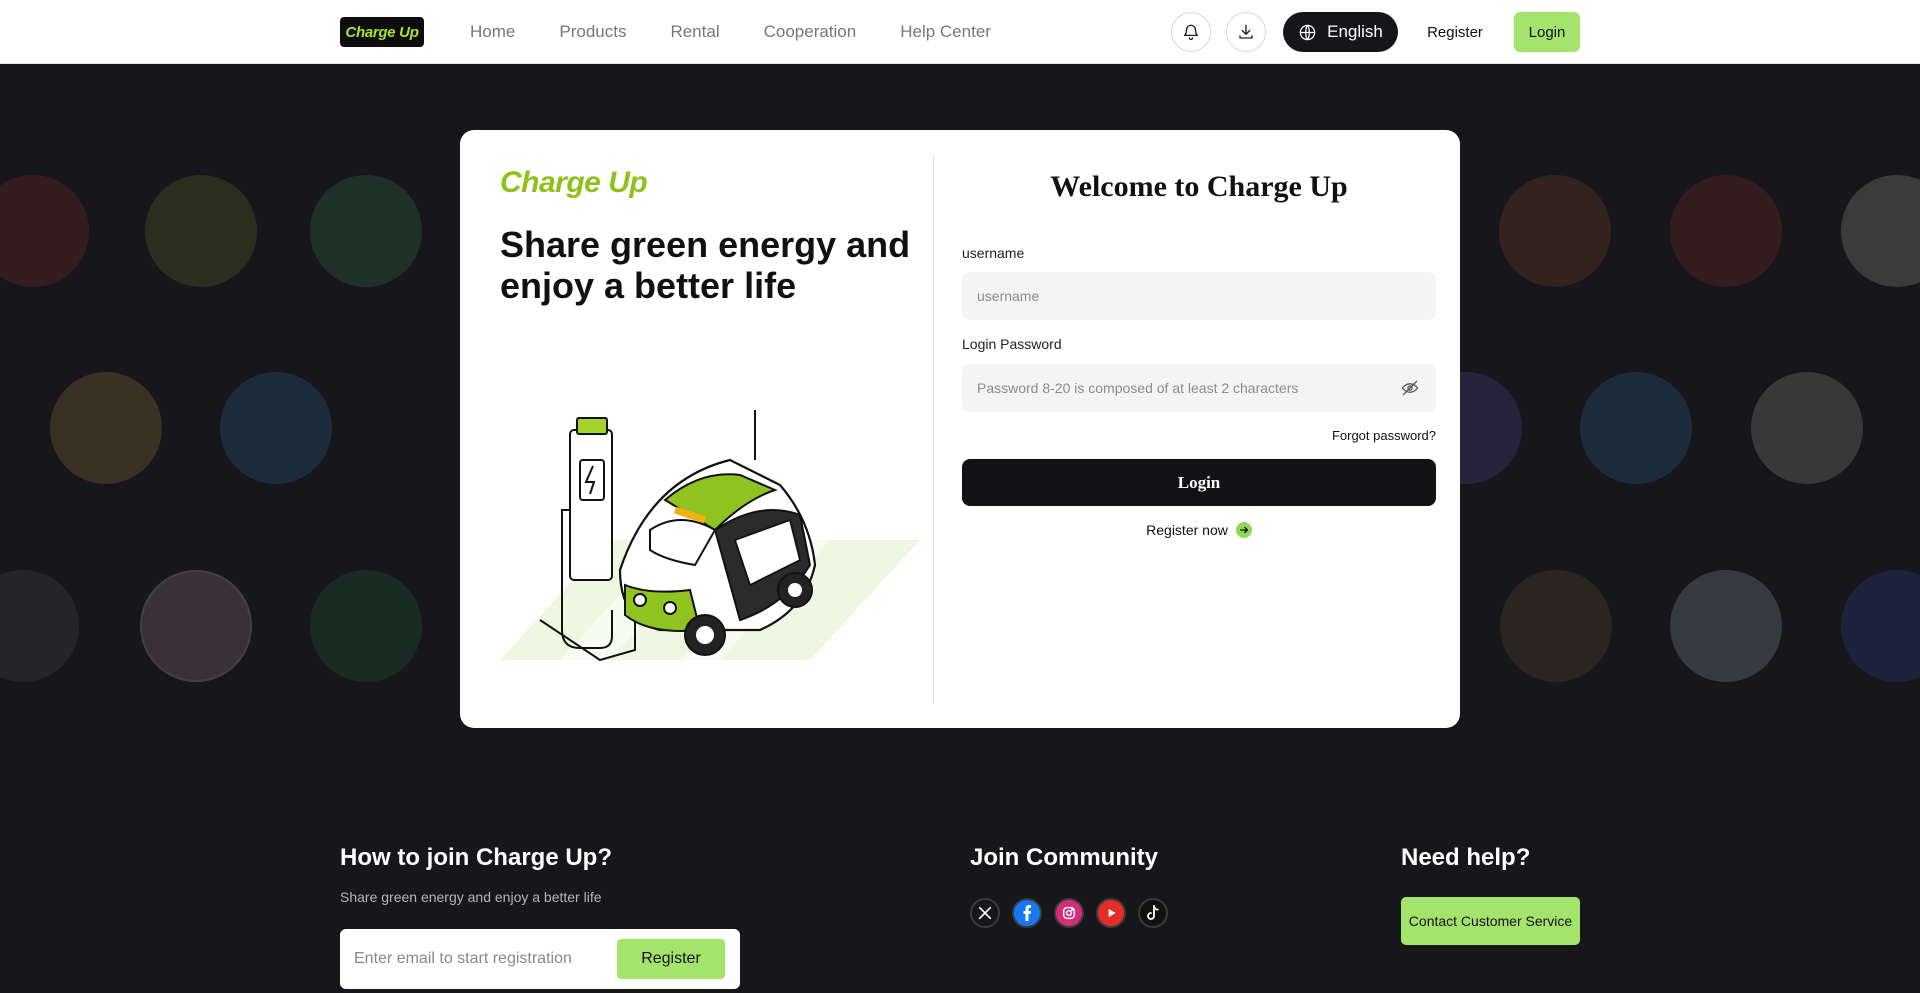 The image size is (1920, 993). What do you see at coordinates (1547, 32) in the screenshot?
I see `login-header-button: Login` at bounding box center [1547, 32].